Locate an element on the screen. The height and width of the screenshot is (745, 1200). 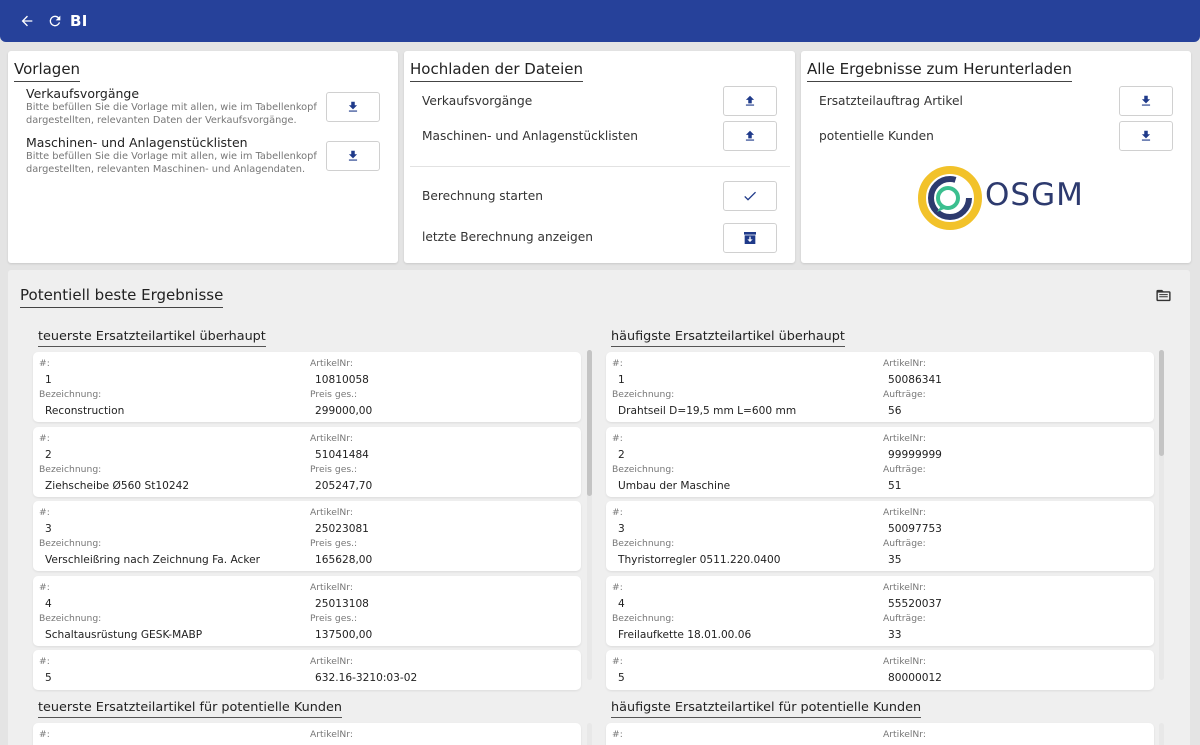
app-title: BI is located at coordinates (79, 21).